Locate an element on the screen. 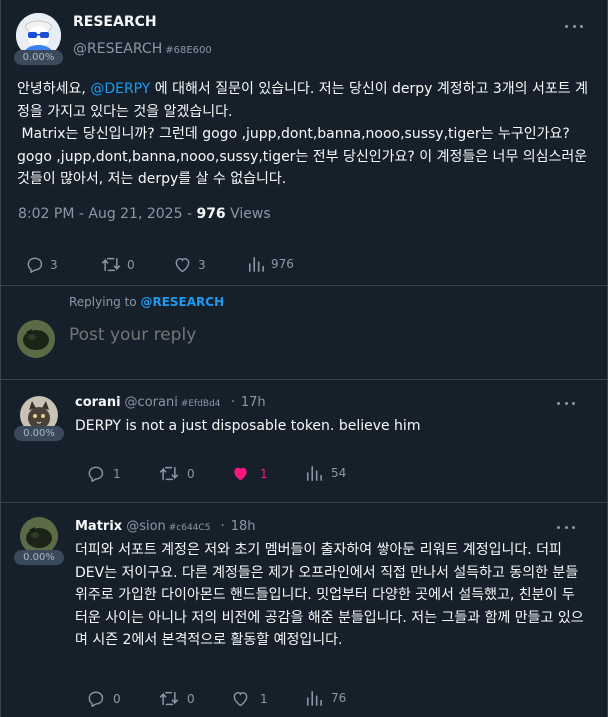  replying-to: Replying to @RESEARCH is located at coordinates (146, 302).